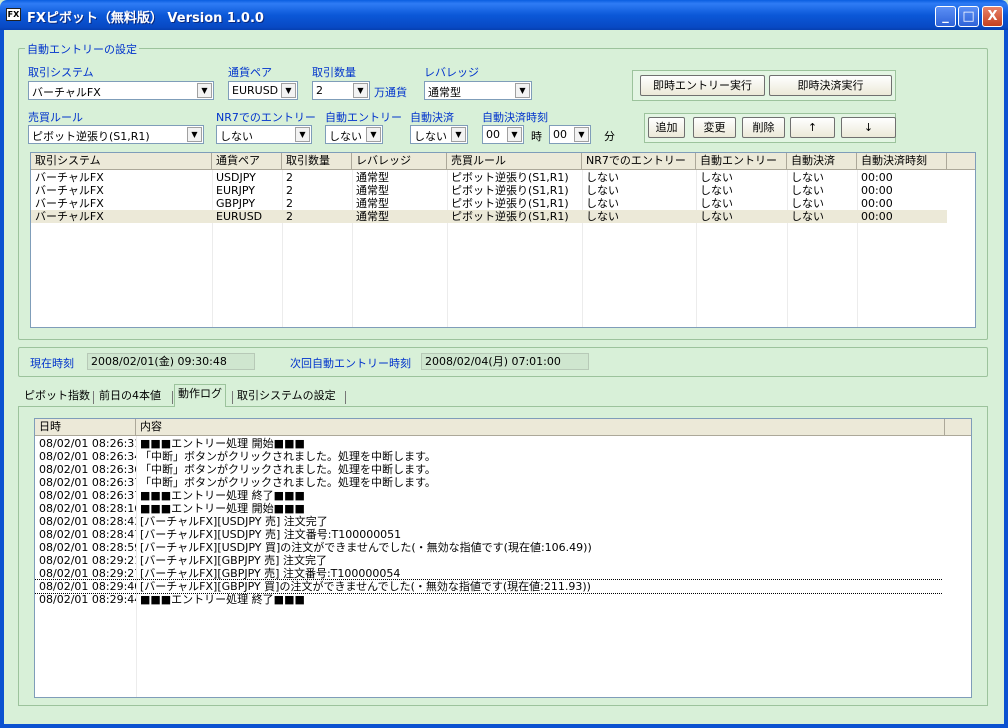 Image resolution: width=1008 pixels, height=728 pixels. I want to click on auto-entry-select-value: しない, so click(345, 136).